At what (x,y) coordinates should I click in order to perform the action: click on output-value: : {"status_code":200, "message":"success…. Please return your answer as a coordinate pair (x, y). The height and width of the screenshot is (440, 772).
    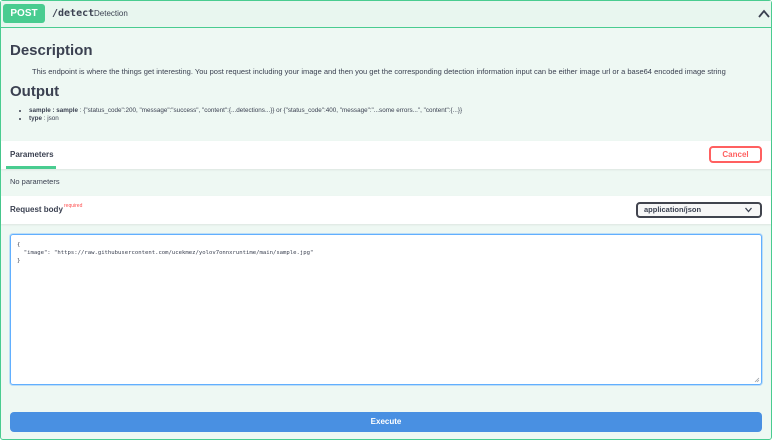
    Looking at the image, I should click on (270, 110).